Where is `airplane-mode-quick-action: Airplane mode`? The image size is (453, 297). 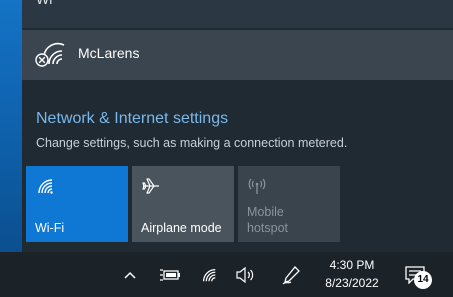 airplane-mode-quick-action: Airplane mode is located at coordinates (183, 204).